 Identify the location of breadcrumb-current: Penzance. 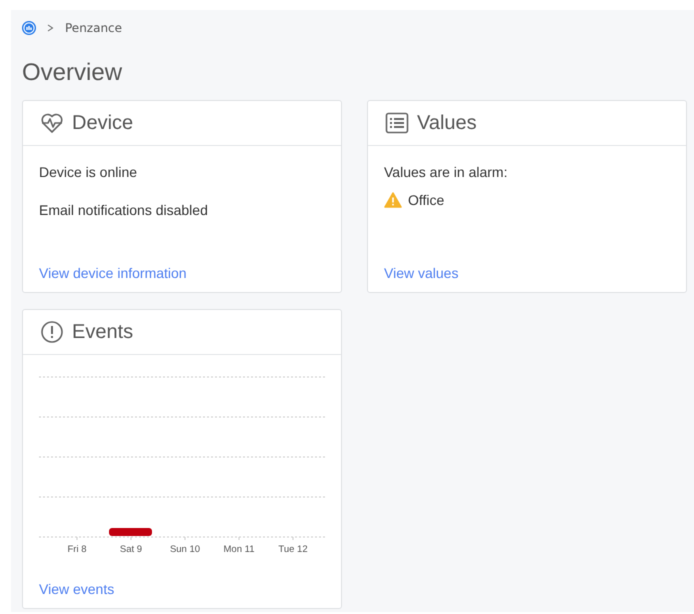
(93, 28).